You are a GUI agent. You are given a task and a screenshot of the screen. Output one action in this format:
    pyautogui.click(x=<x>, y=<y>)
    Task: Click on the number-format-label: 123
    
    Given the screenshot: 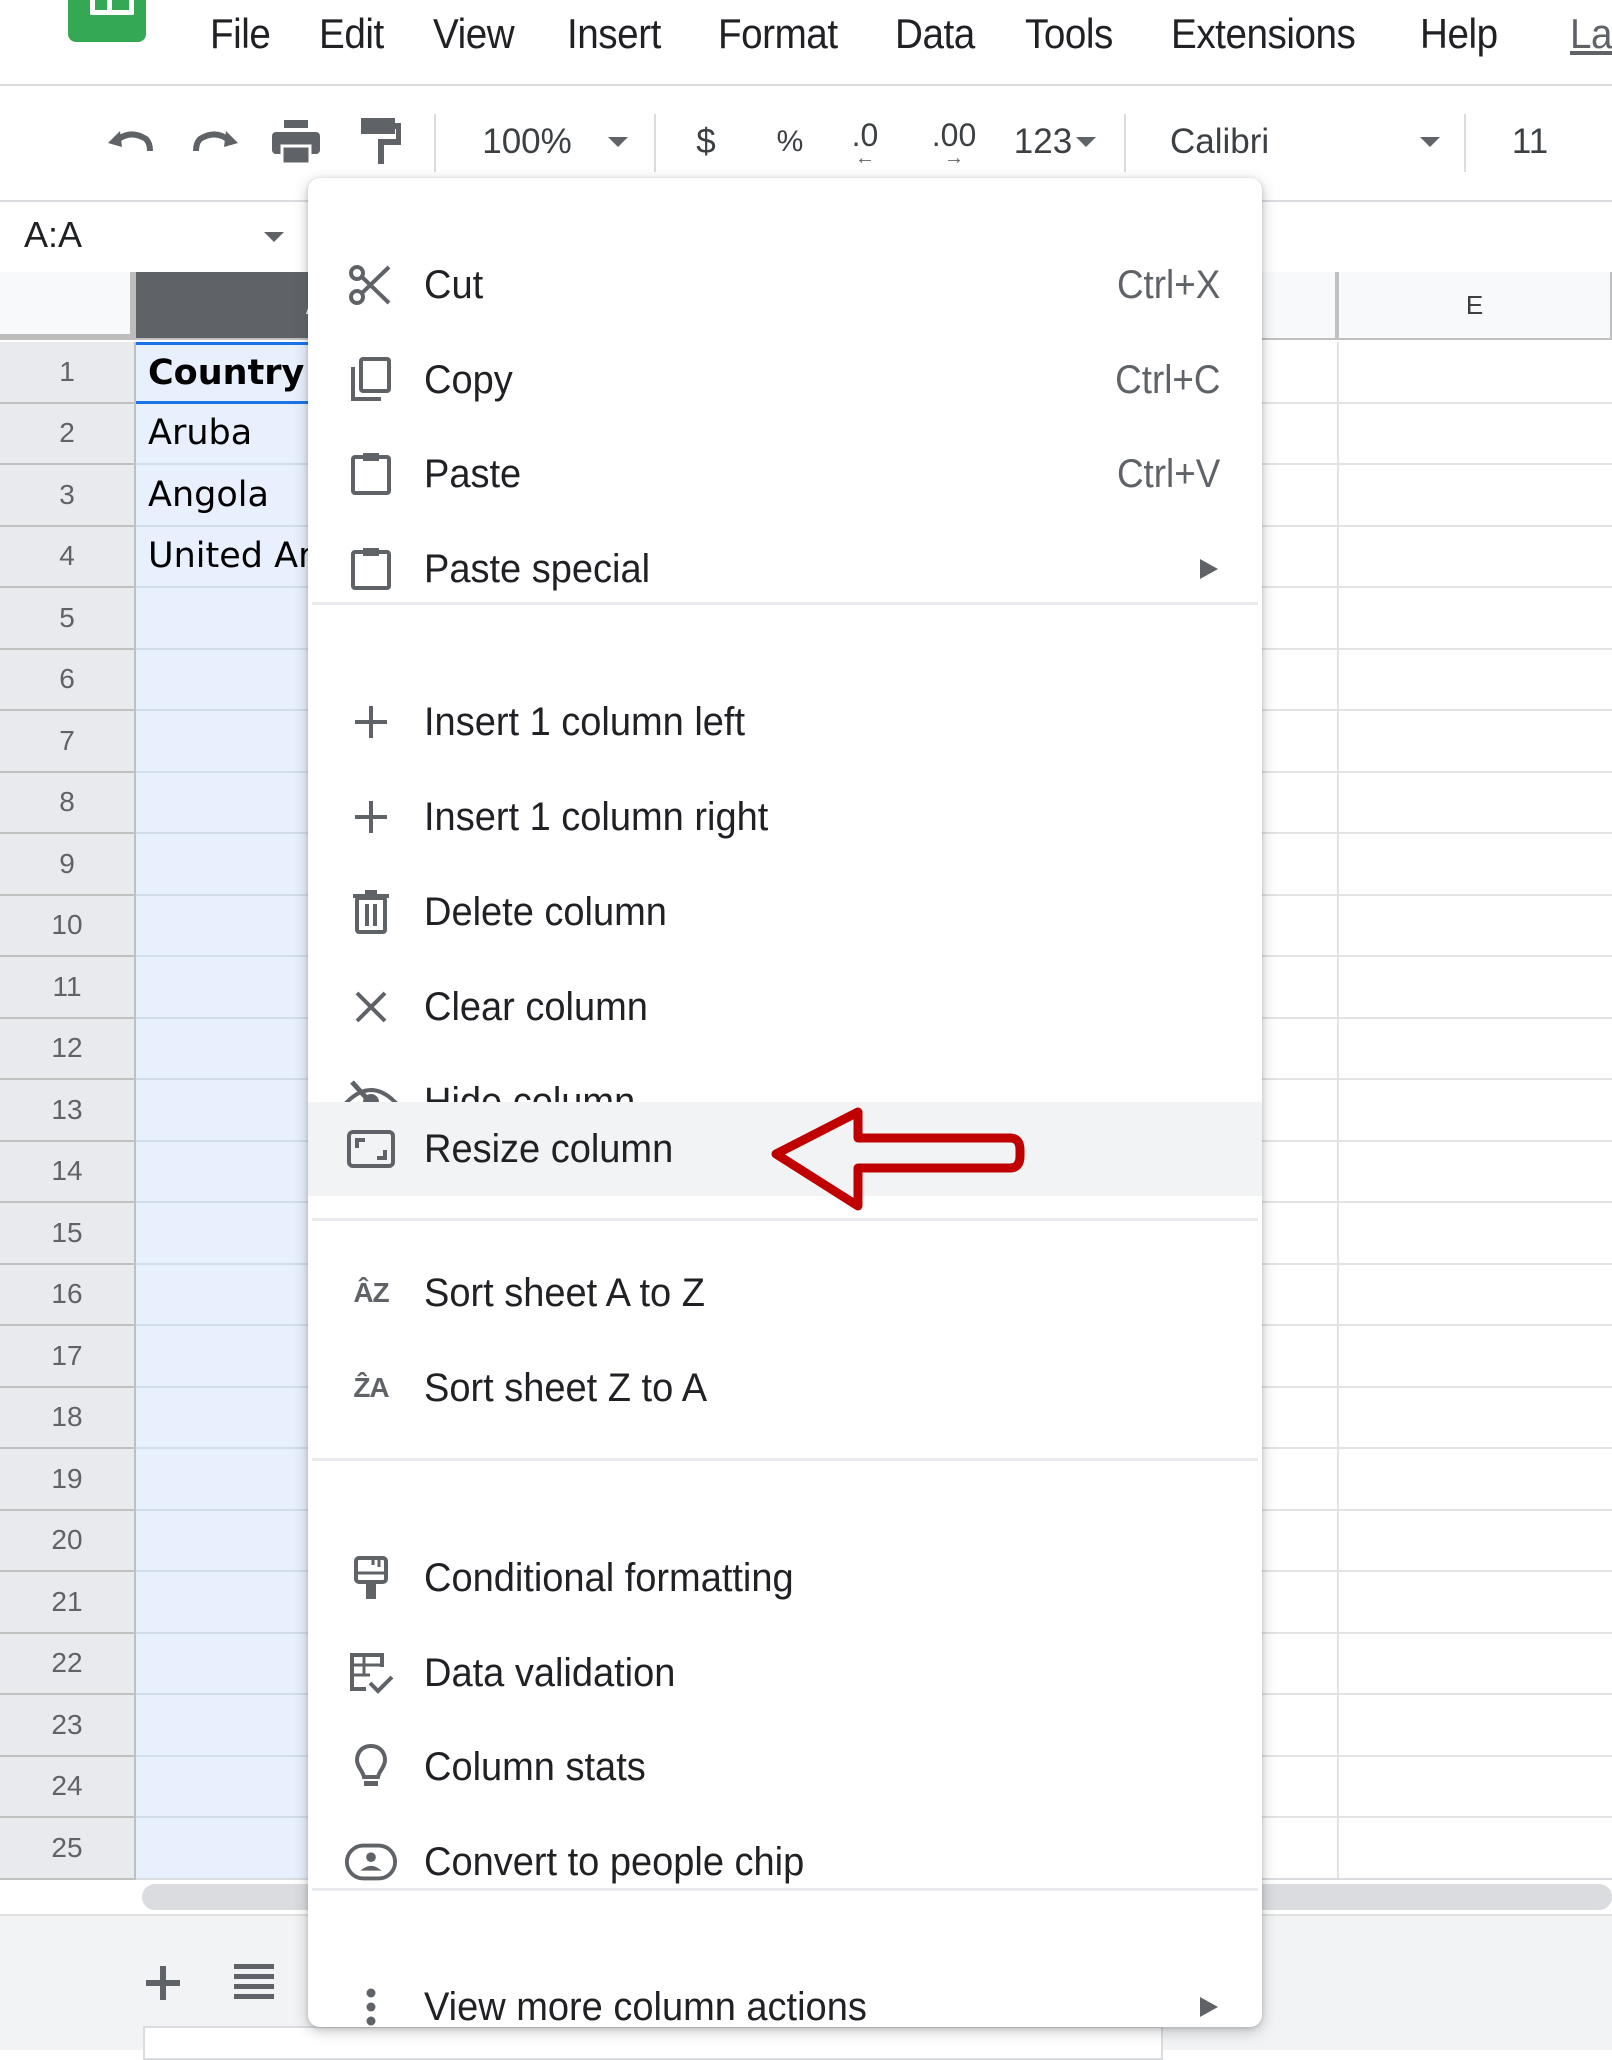 What is the action you would take?
    pyautogui.click(x=1043, y=141)
    